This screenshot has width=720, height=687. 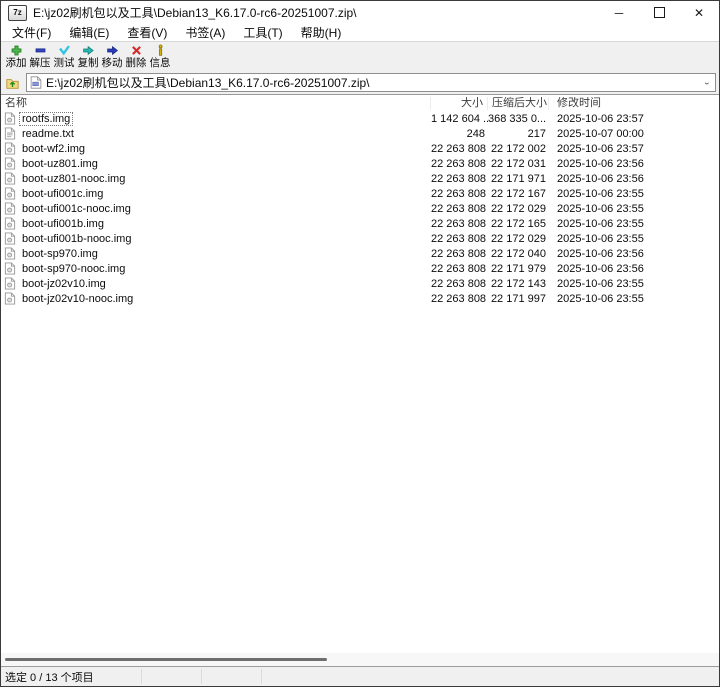 I want to click on file-name: rootfs.img, so click(x=46, y=118).